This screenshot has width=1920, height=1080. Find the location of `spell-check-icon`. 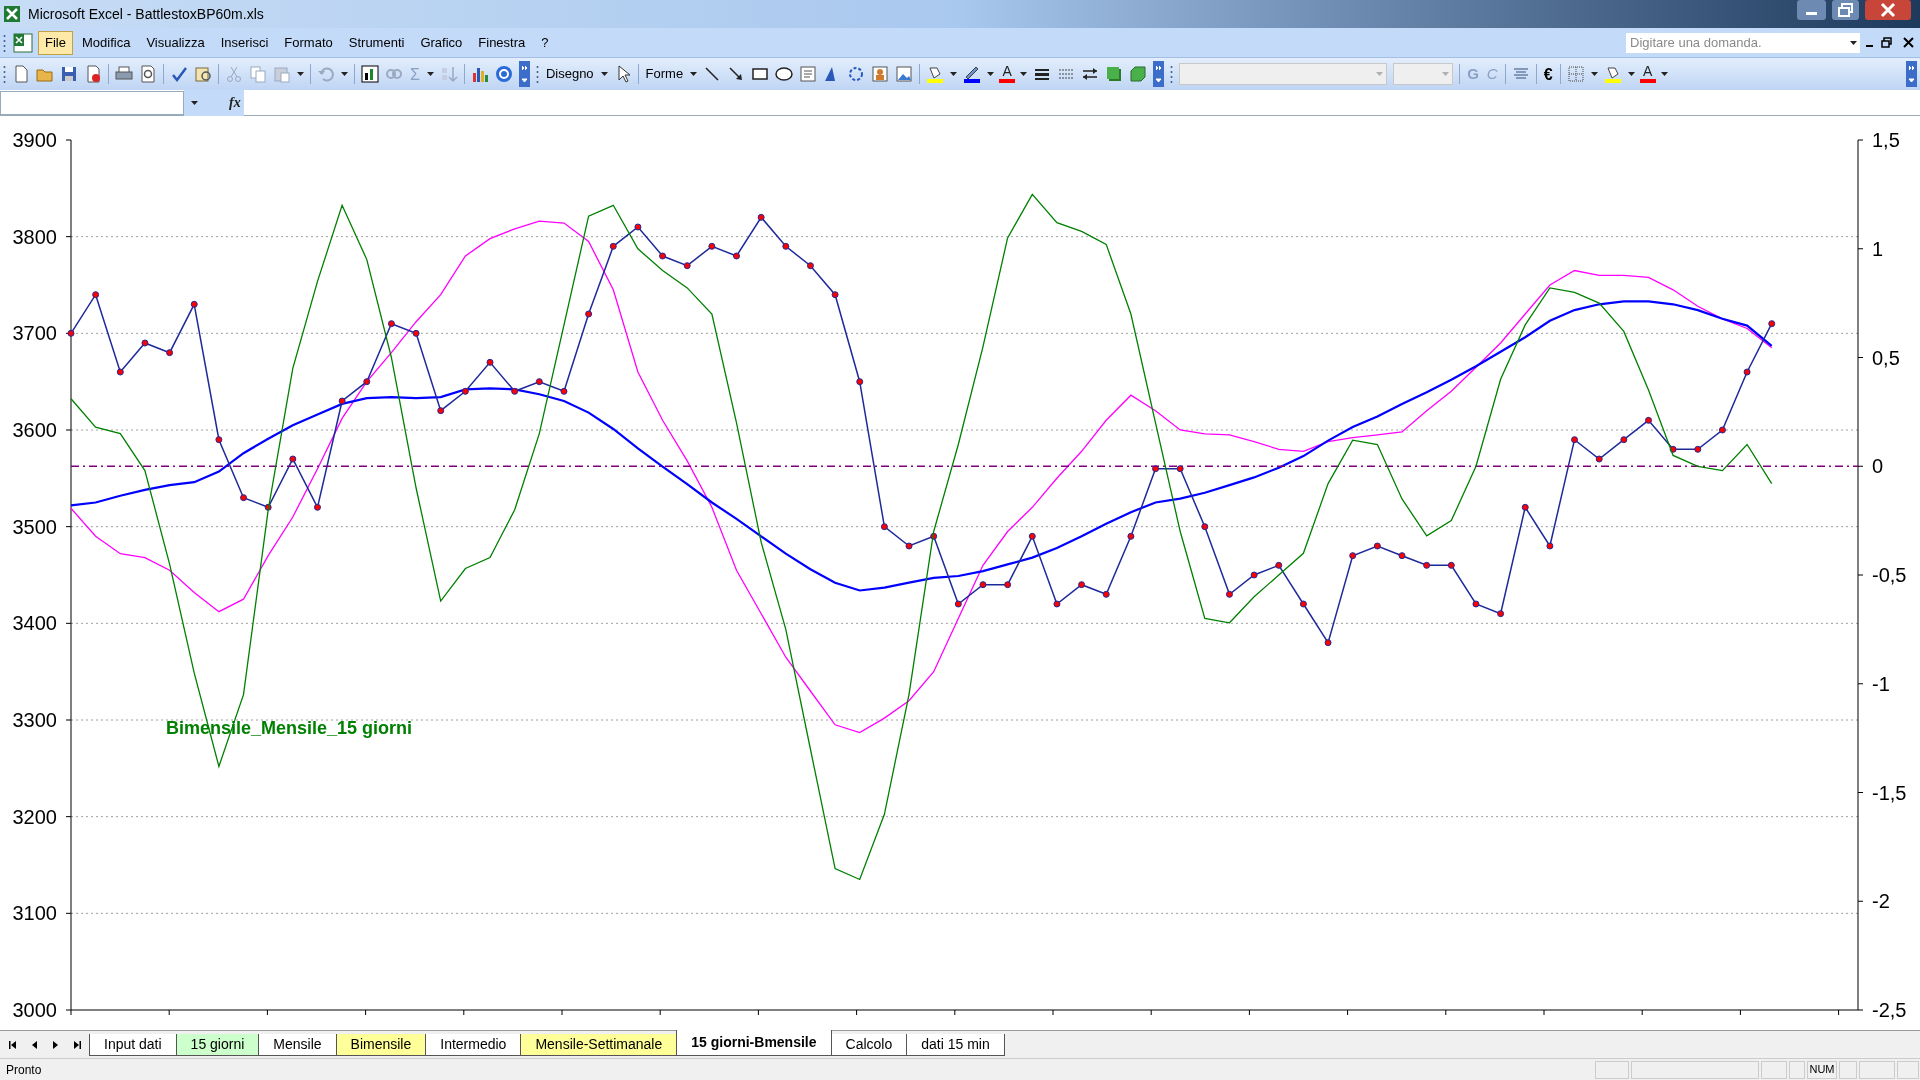

spell-check-icon is located at coordinates (179, 74).